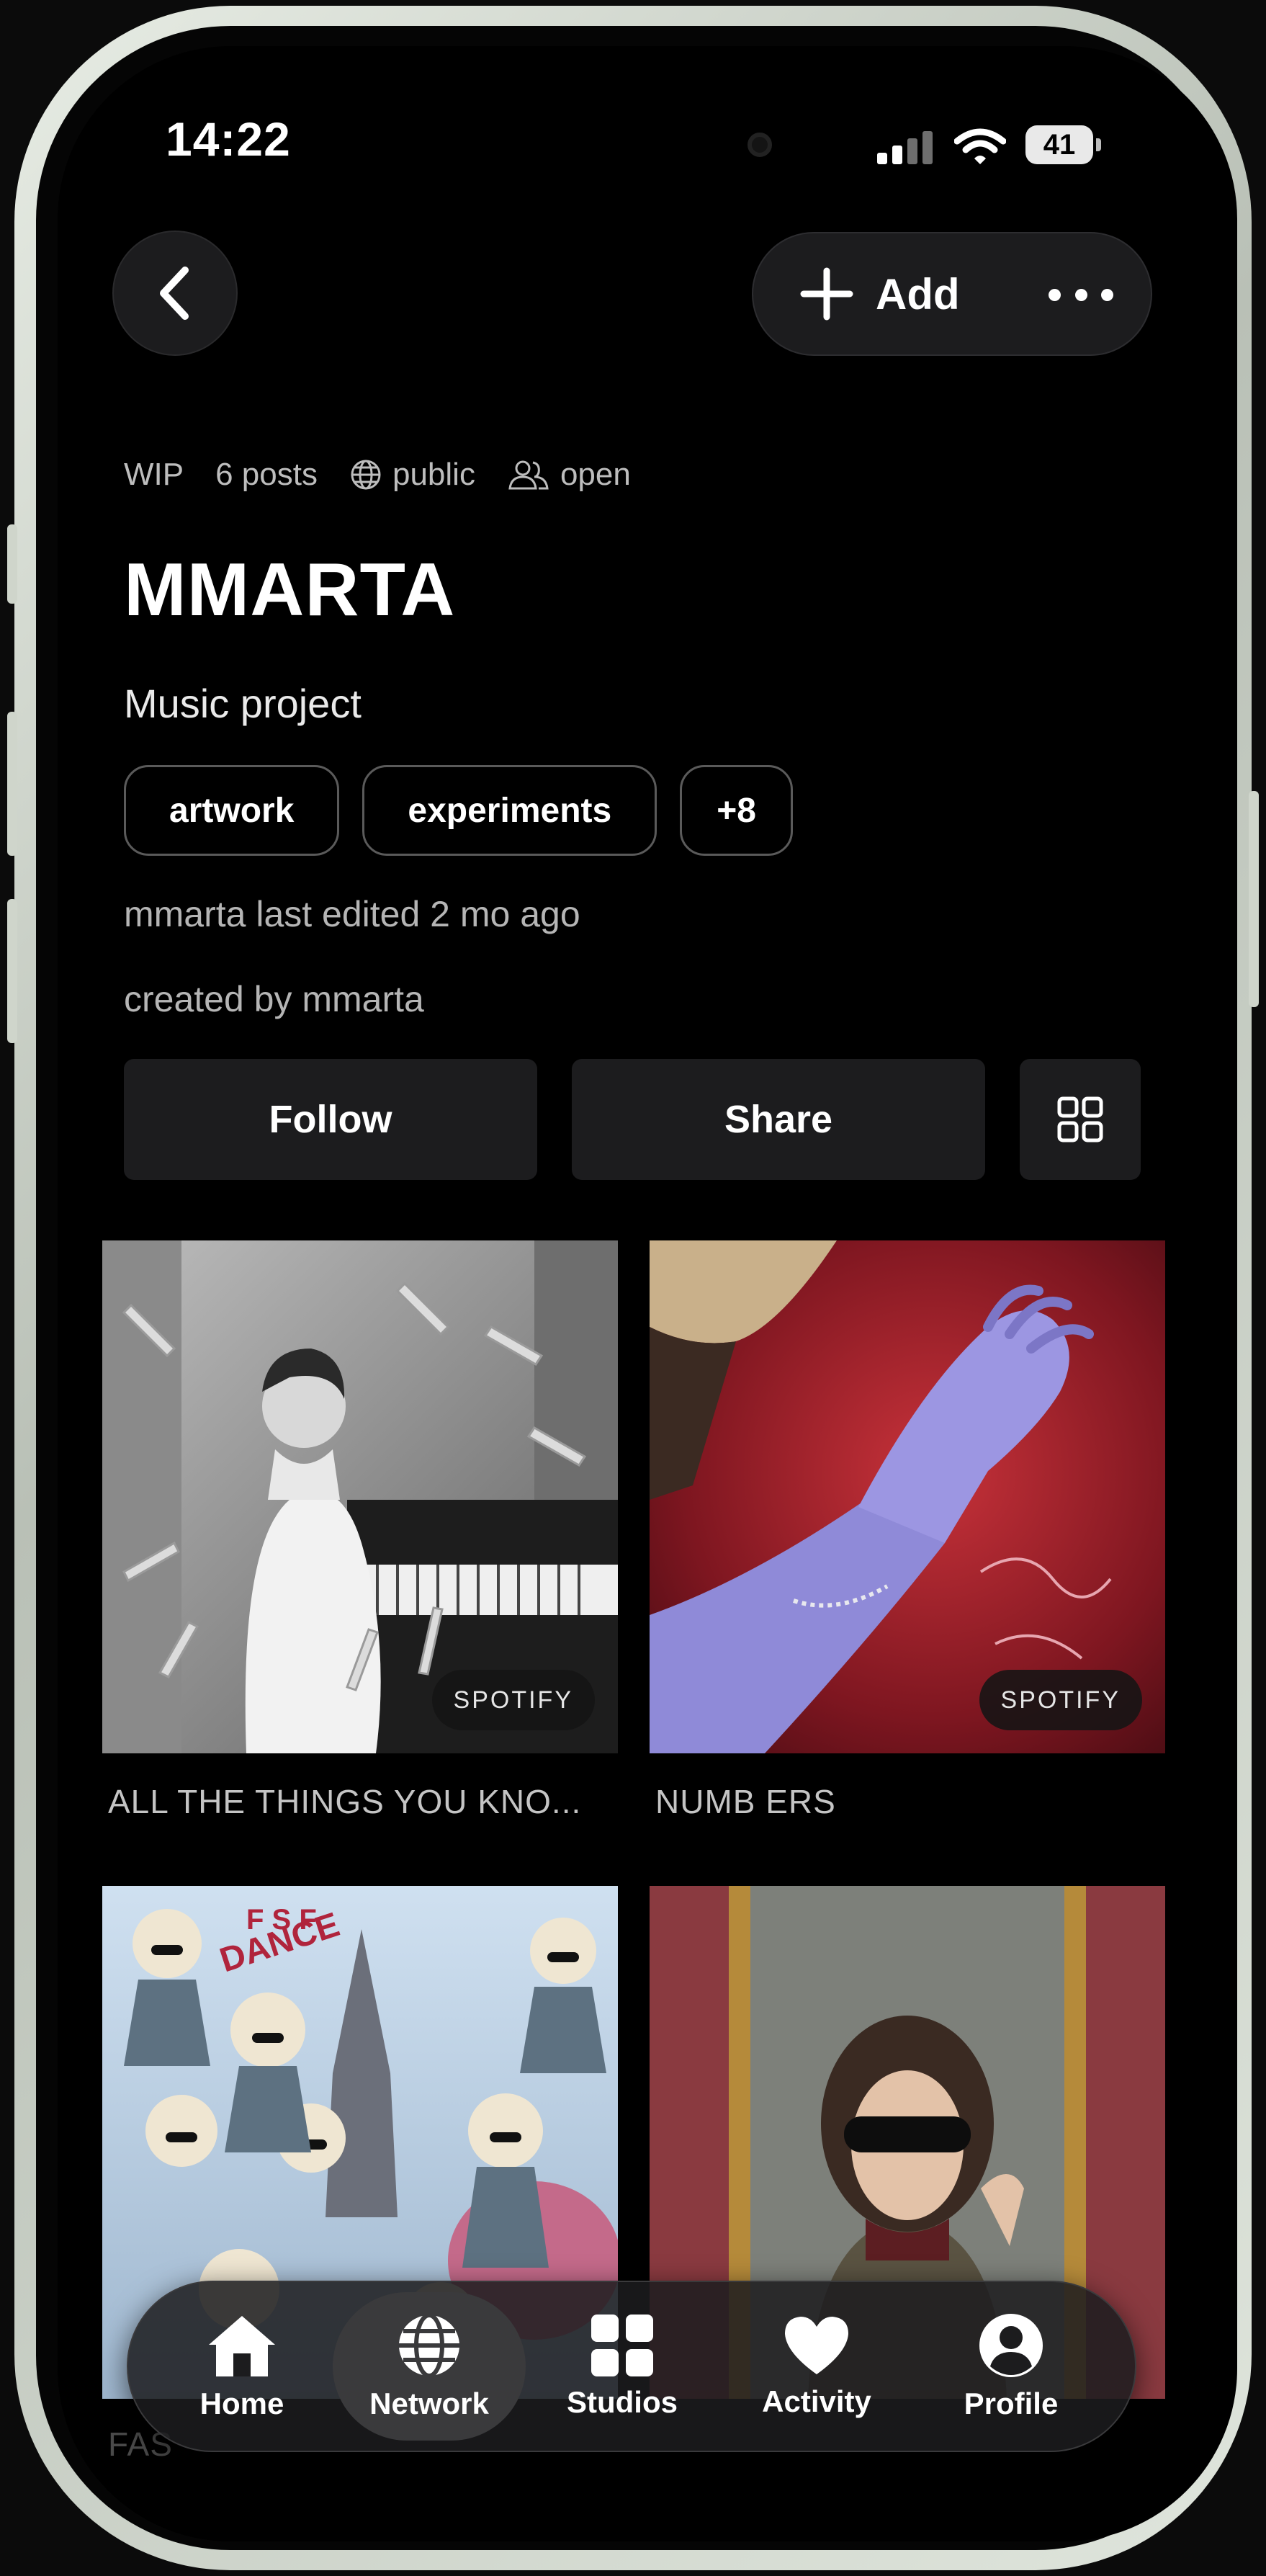 Image resolution: width=1266 pixels, height=2576 pixels. I want to click on tab-label: Network, so click(429, 2403).